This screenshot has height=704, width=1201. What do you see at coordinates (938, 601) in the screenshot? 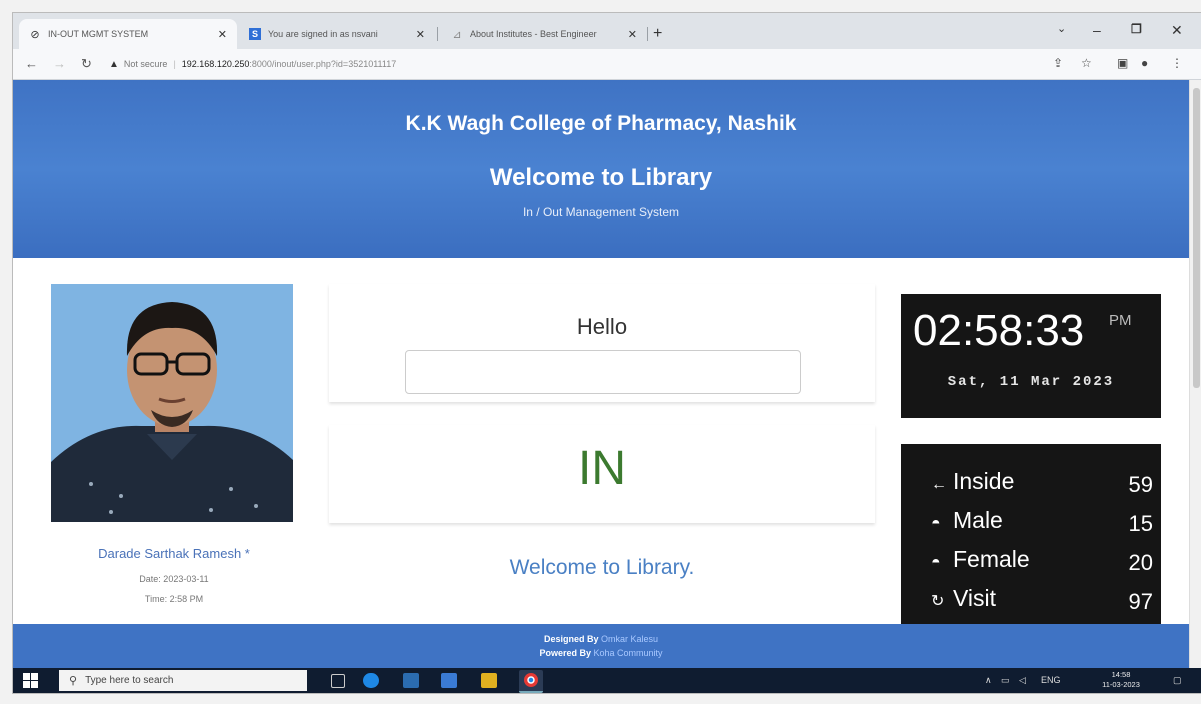
I see `refresh-icon: ↻` at bounding box center [938, 601].